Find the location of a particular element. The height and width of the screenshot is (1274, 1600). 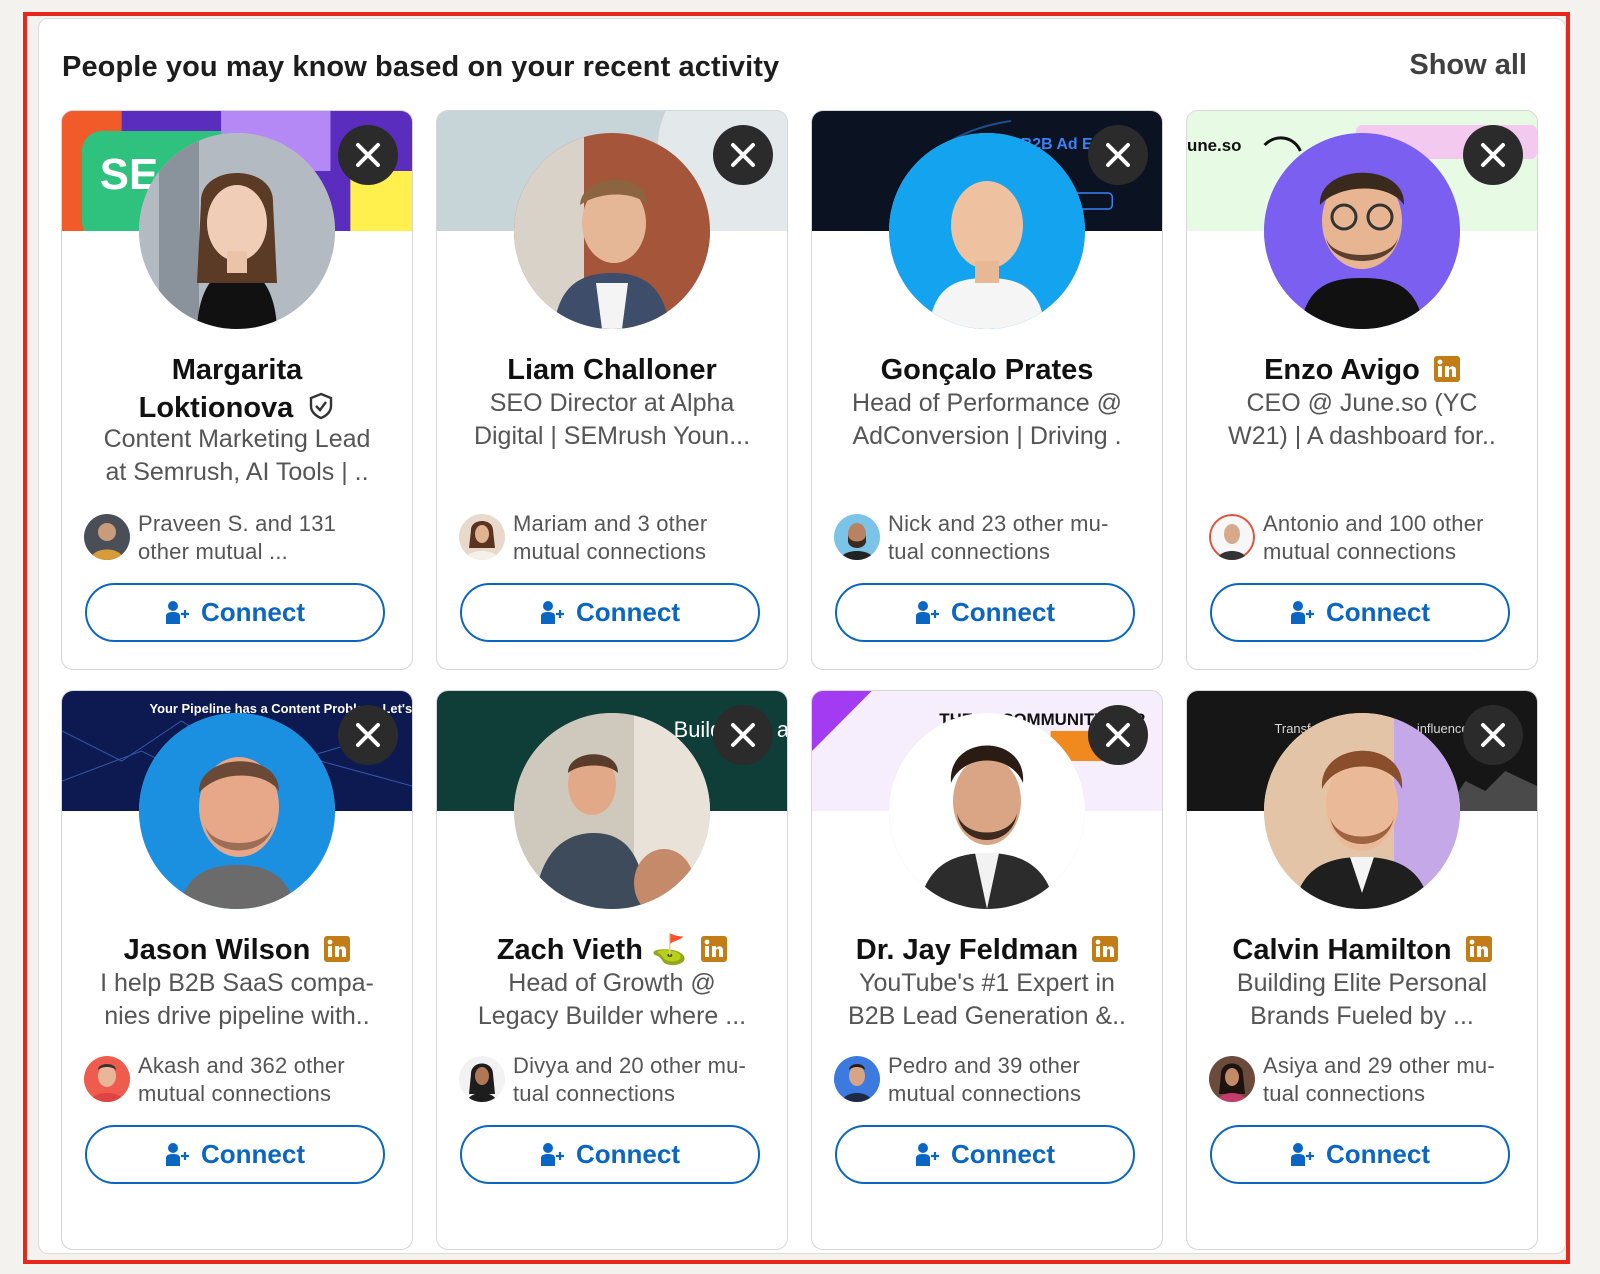

person-name: Calvin Hamilton is located at coordinates (1362, 951).